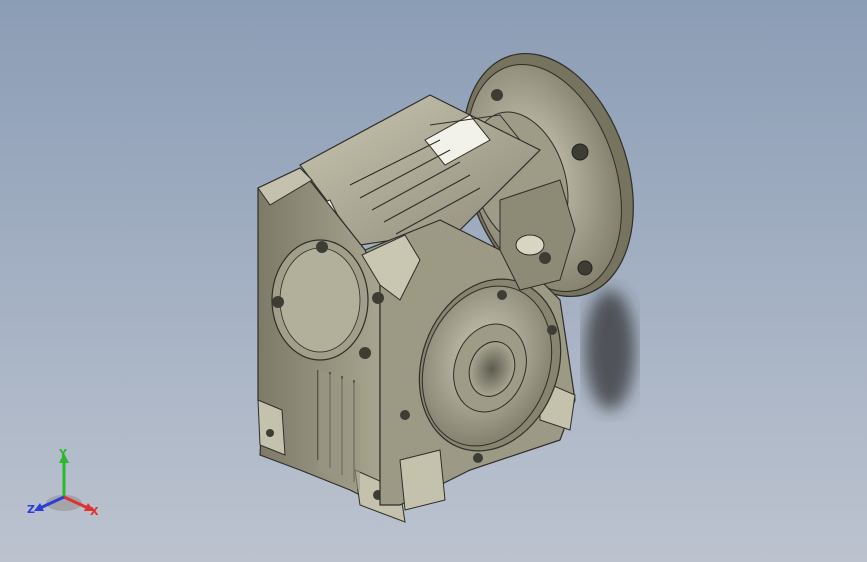 This screenshot has height=562, width=867. Describe the element at coordinates (94, 511) in the screenshot. I see `triad-x-label: X` at that location.